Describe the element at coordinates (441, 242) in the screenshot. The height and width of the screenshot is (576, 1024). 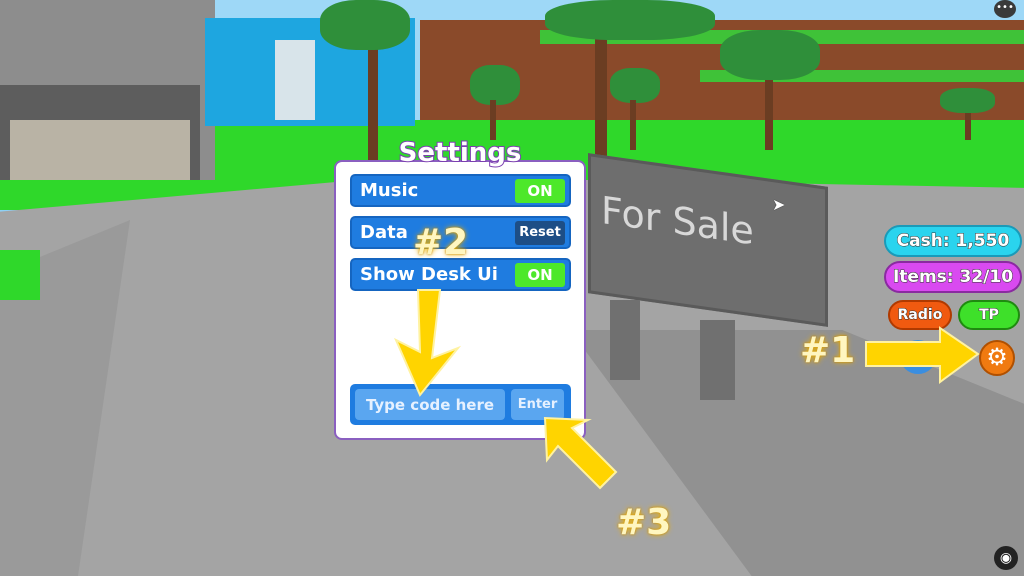
I see `annotation-2: #2` at that location.